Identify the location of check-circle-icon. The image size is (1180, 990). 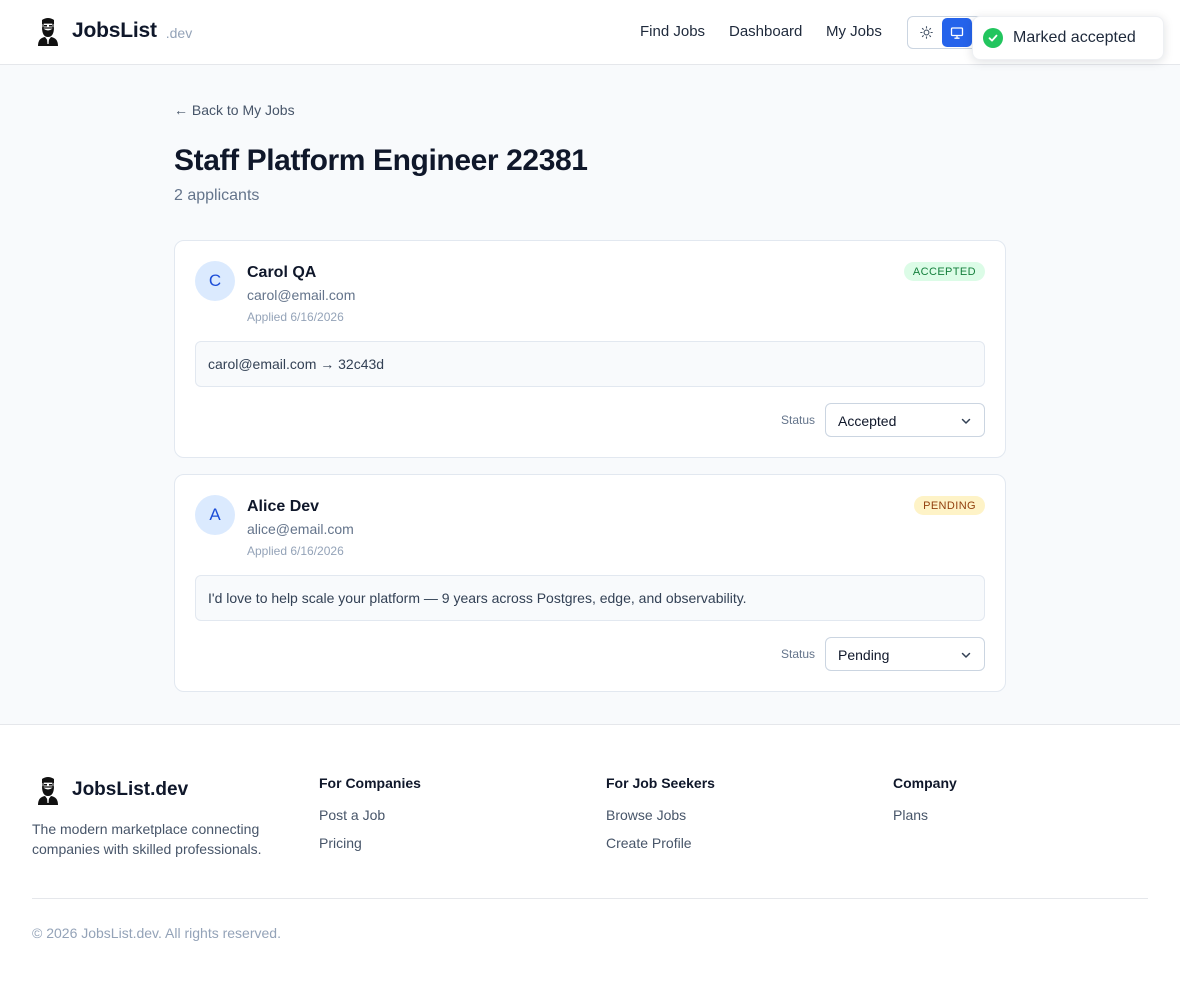
(993, 38).